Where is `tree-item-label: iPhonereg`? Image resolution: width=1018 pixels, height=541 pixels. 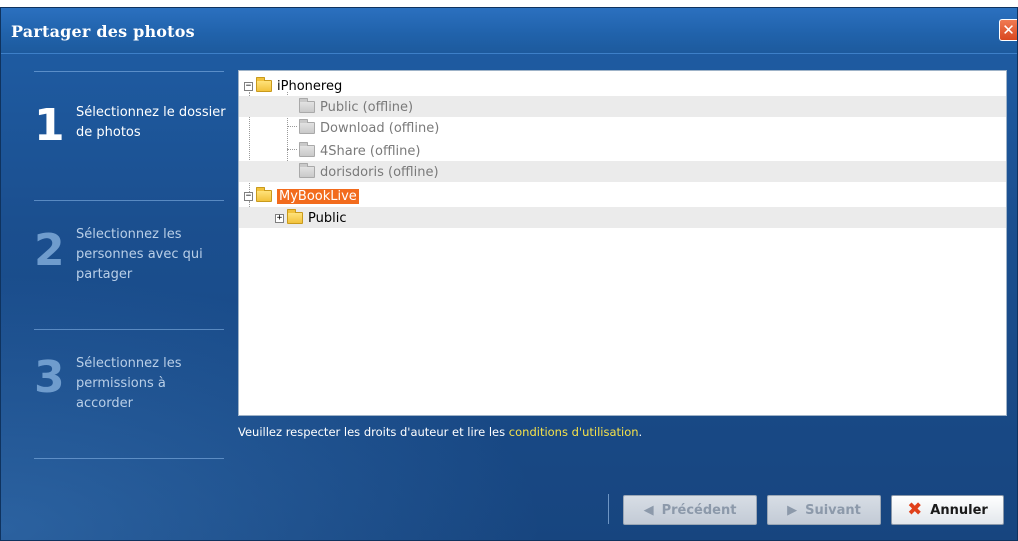 tree-item-label: iPhonereg is located at coordinates (310, 86).